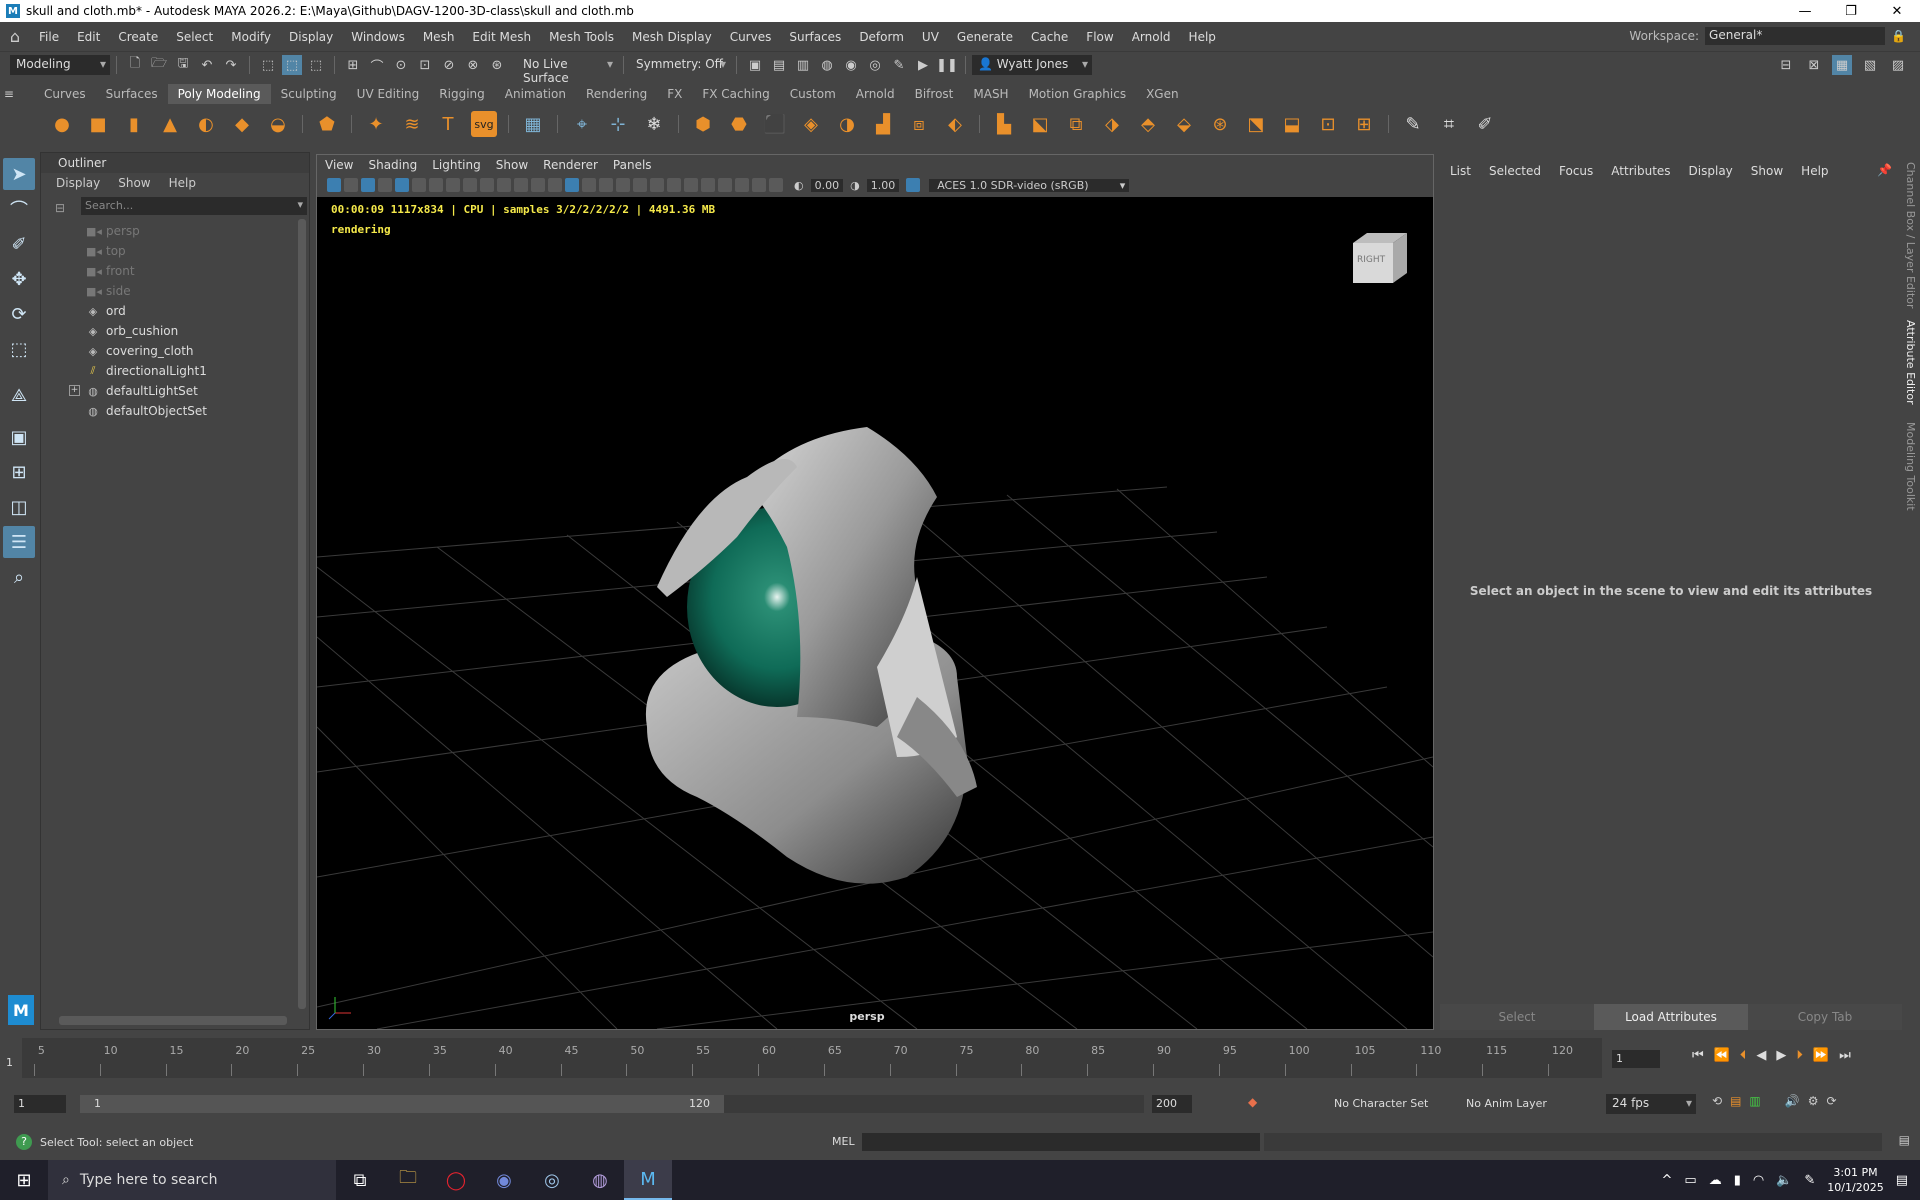  Describe the element at coordinates (776, 185) in the screenshot. I see `xray-components-icon` at that location.